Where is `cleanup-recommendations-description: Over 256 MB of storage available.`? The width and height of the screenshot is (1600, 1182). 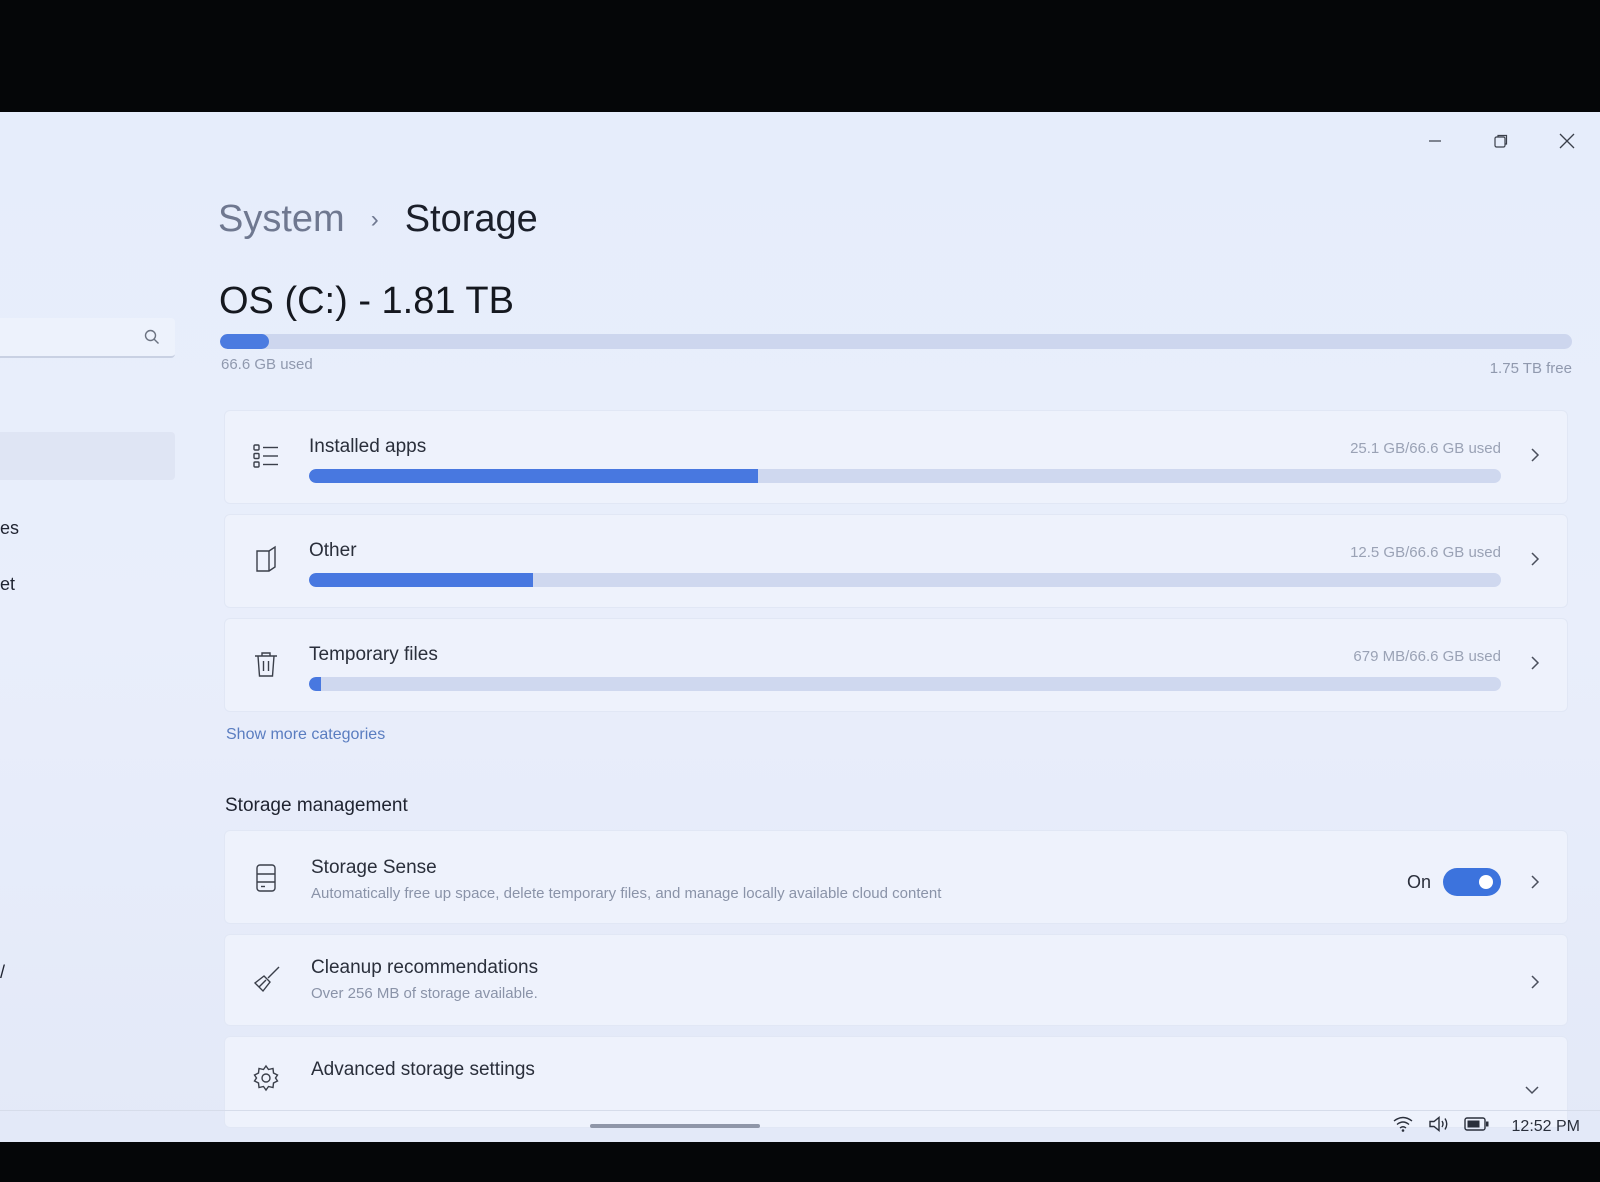
cleanup-recommendations-description: Over 256 MB of storage available. is located at coordinates (424, 993).